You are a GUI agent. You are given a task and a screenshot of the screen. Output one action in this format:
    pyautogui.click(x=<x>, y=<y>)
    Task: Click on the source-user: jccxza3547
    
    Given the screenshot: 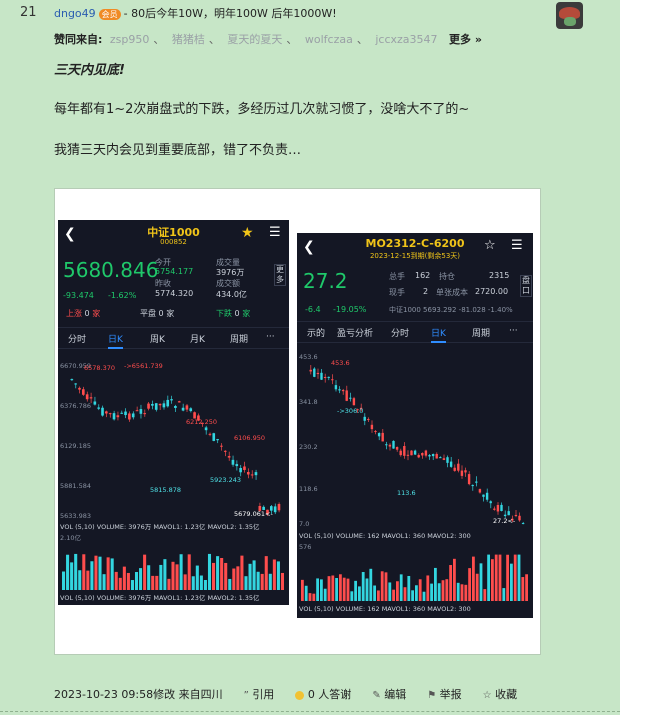 What is the action you would take?
    pyautogui.click(x=406, y=39)
    